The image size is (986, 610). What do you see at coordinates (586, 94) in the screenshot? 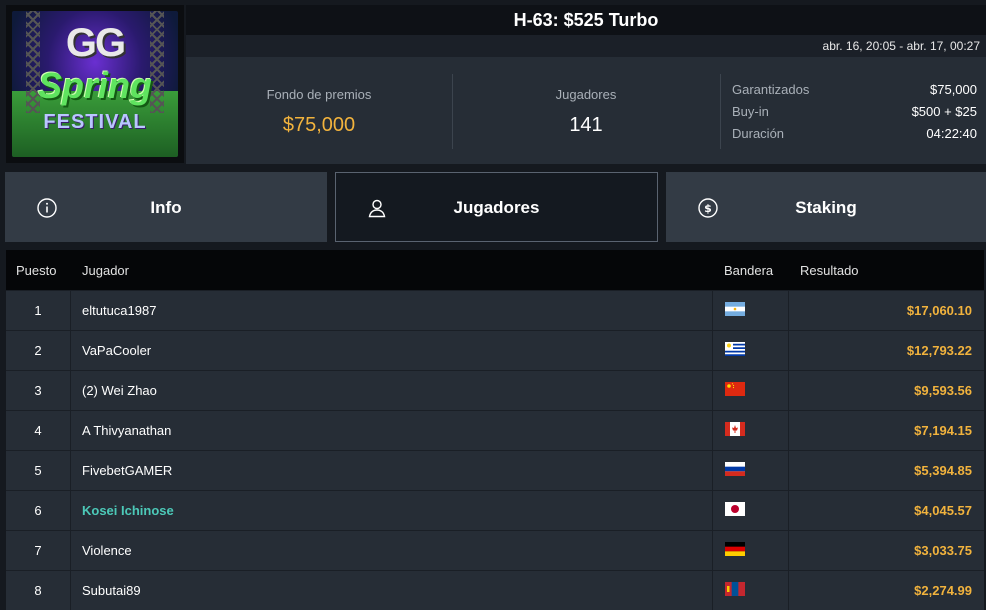
I see `players-label: Jugadores` at bounding box center [586, 94].